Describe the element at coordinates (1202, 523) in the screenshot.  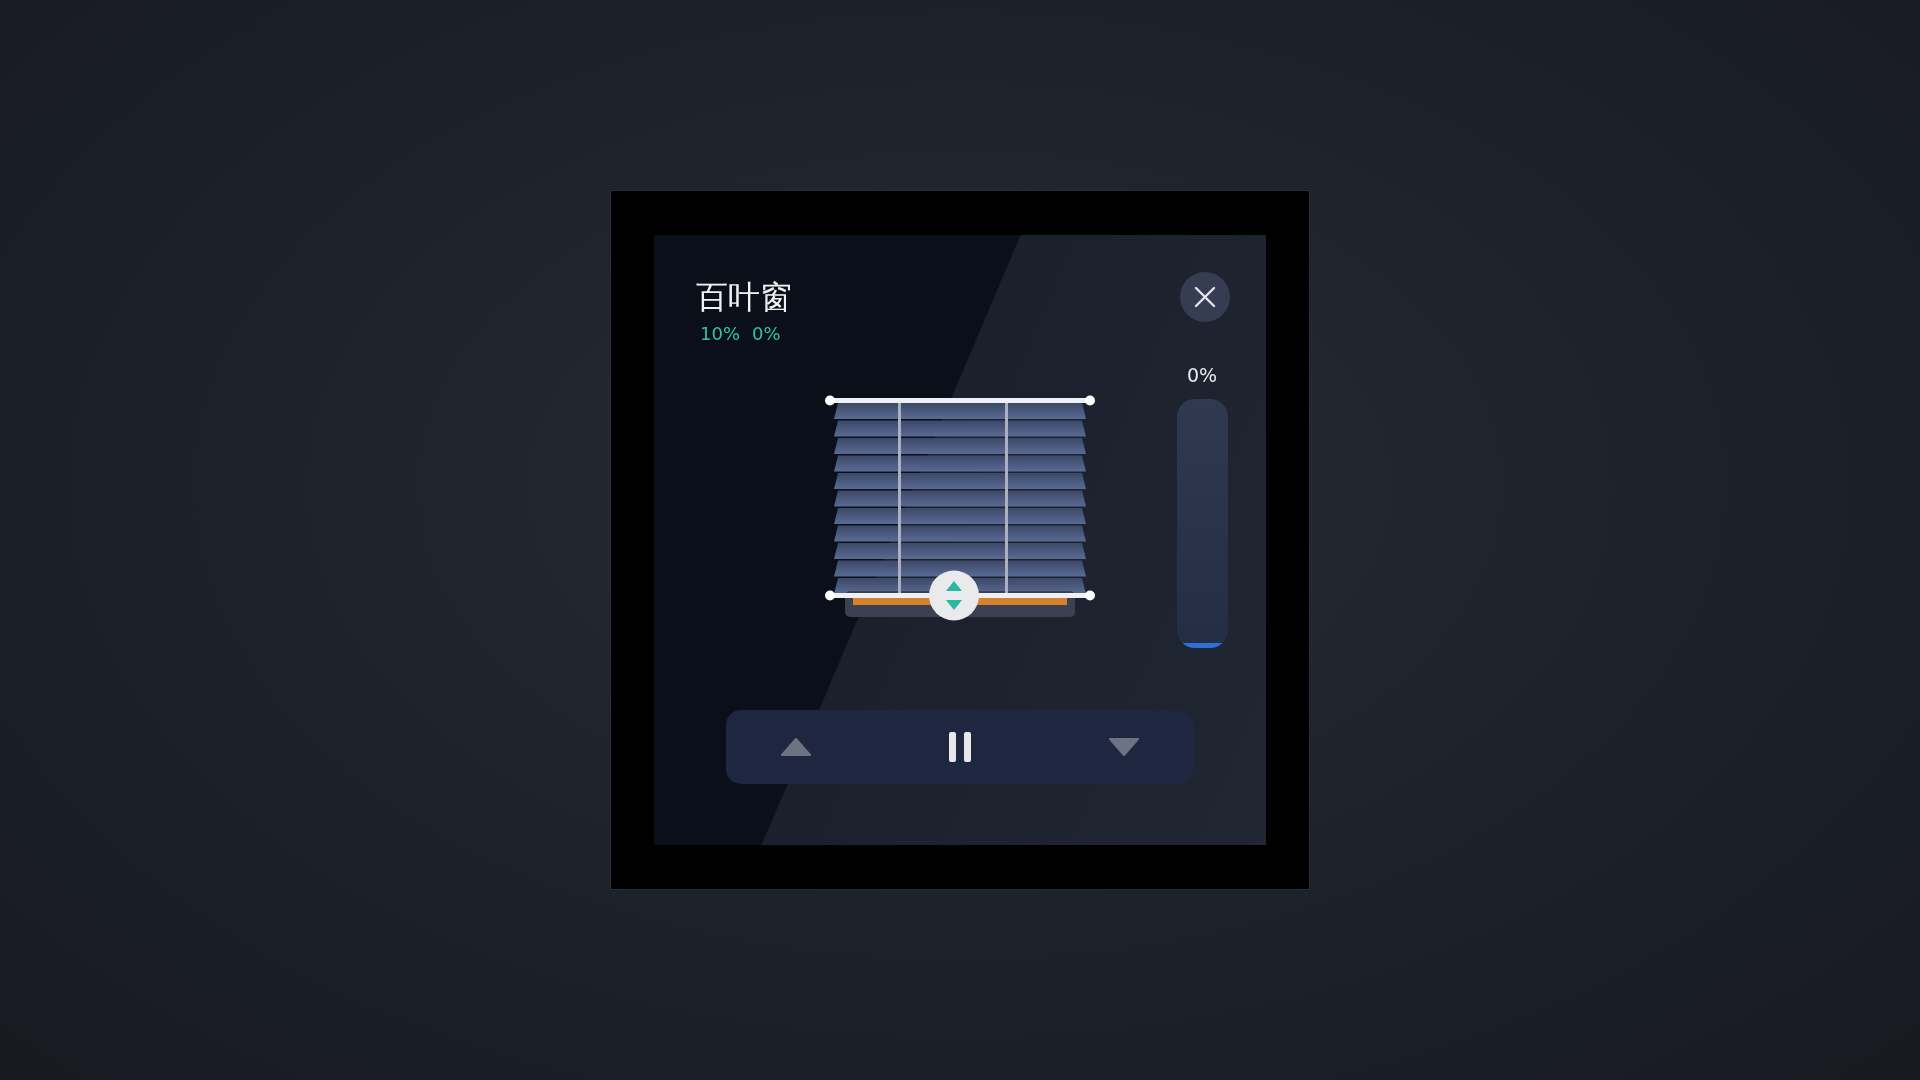
I see `slider-track` at that location.